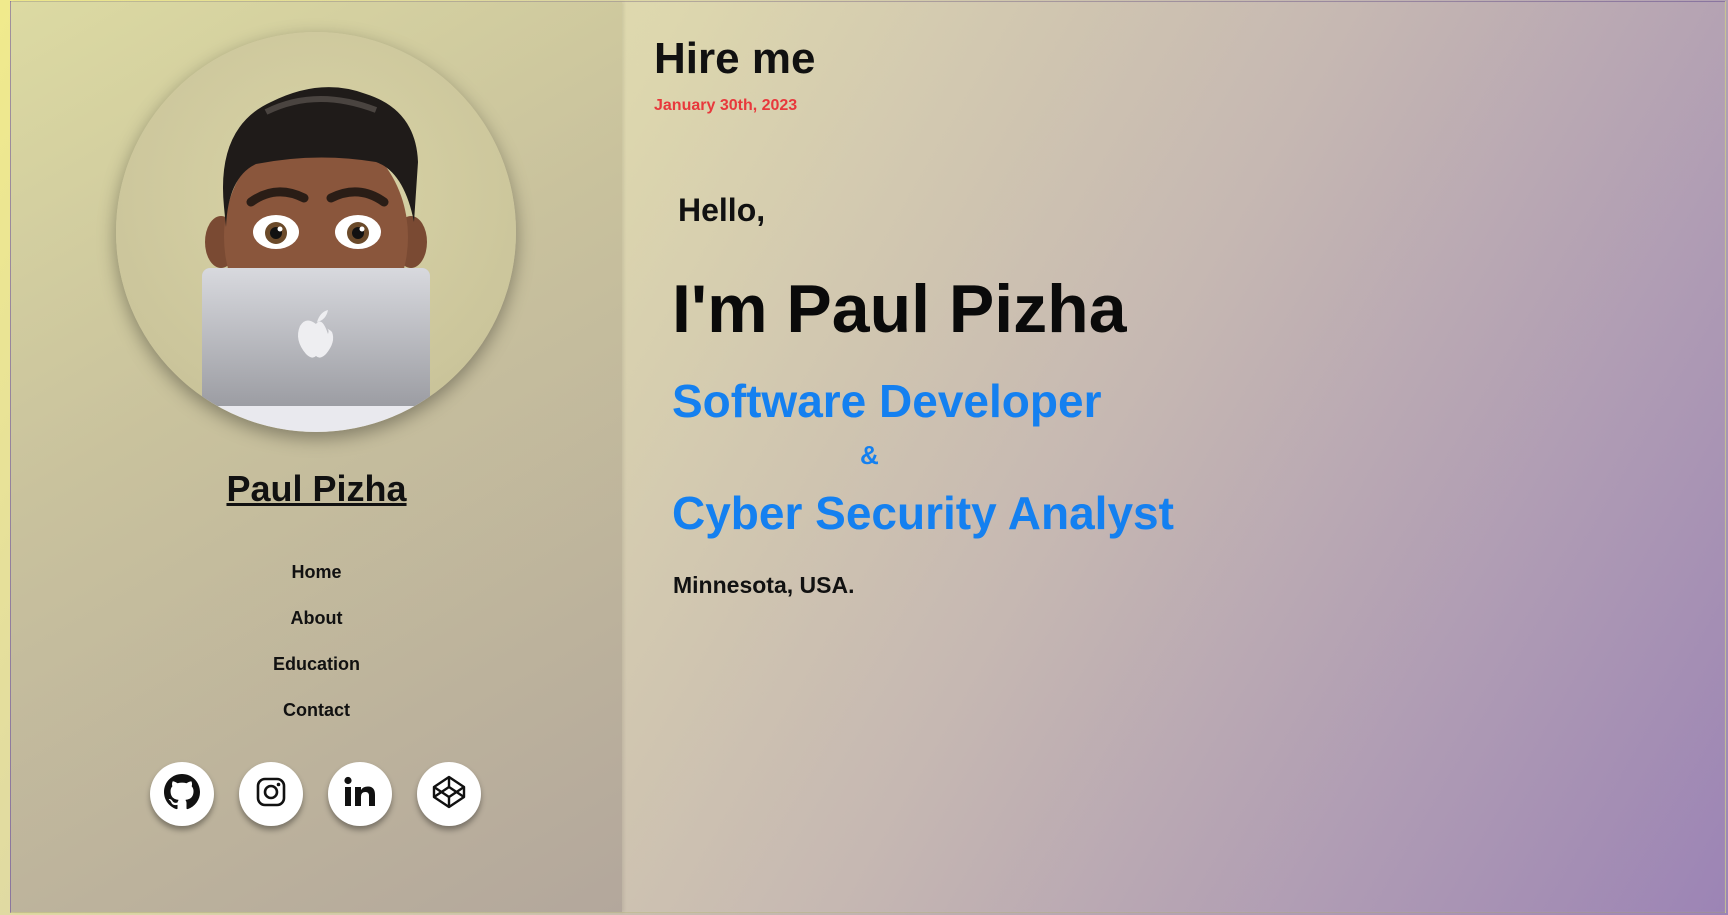 Image resolution: width=1728 pixels, height=915 pixels. I want to click on instagram-link, so click(271, 794).